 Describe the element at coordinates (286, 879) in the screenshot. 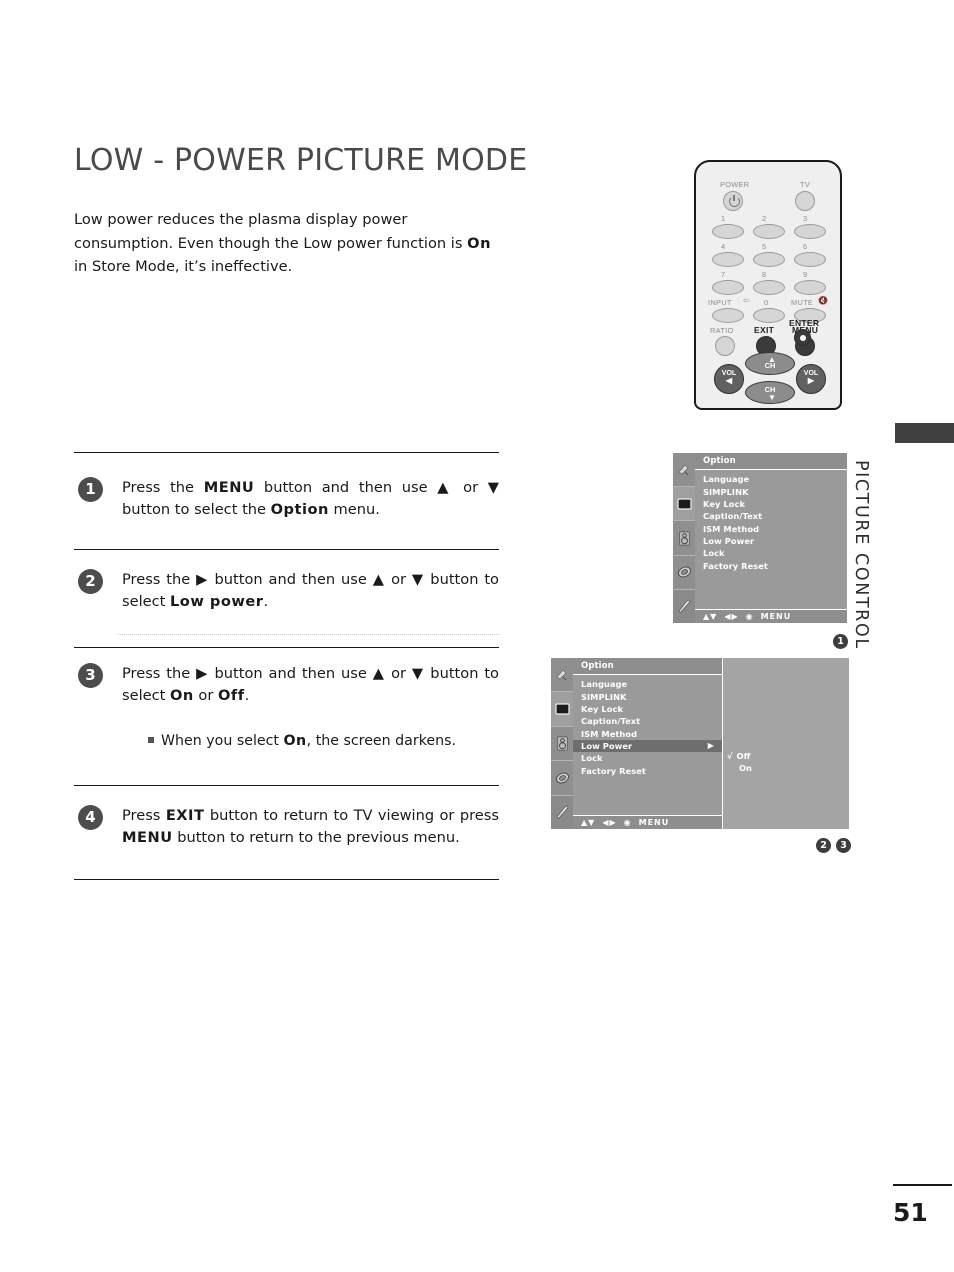

I see `divider-rule-bottom` at that location.